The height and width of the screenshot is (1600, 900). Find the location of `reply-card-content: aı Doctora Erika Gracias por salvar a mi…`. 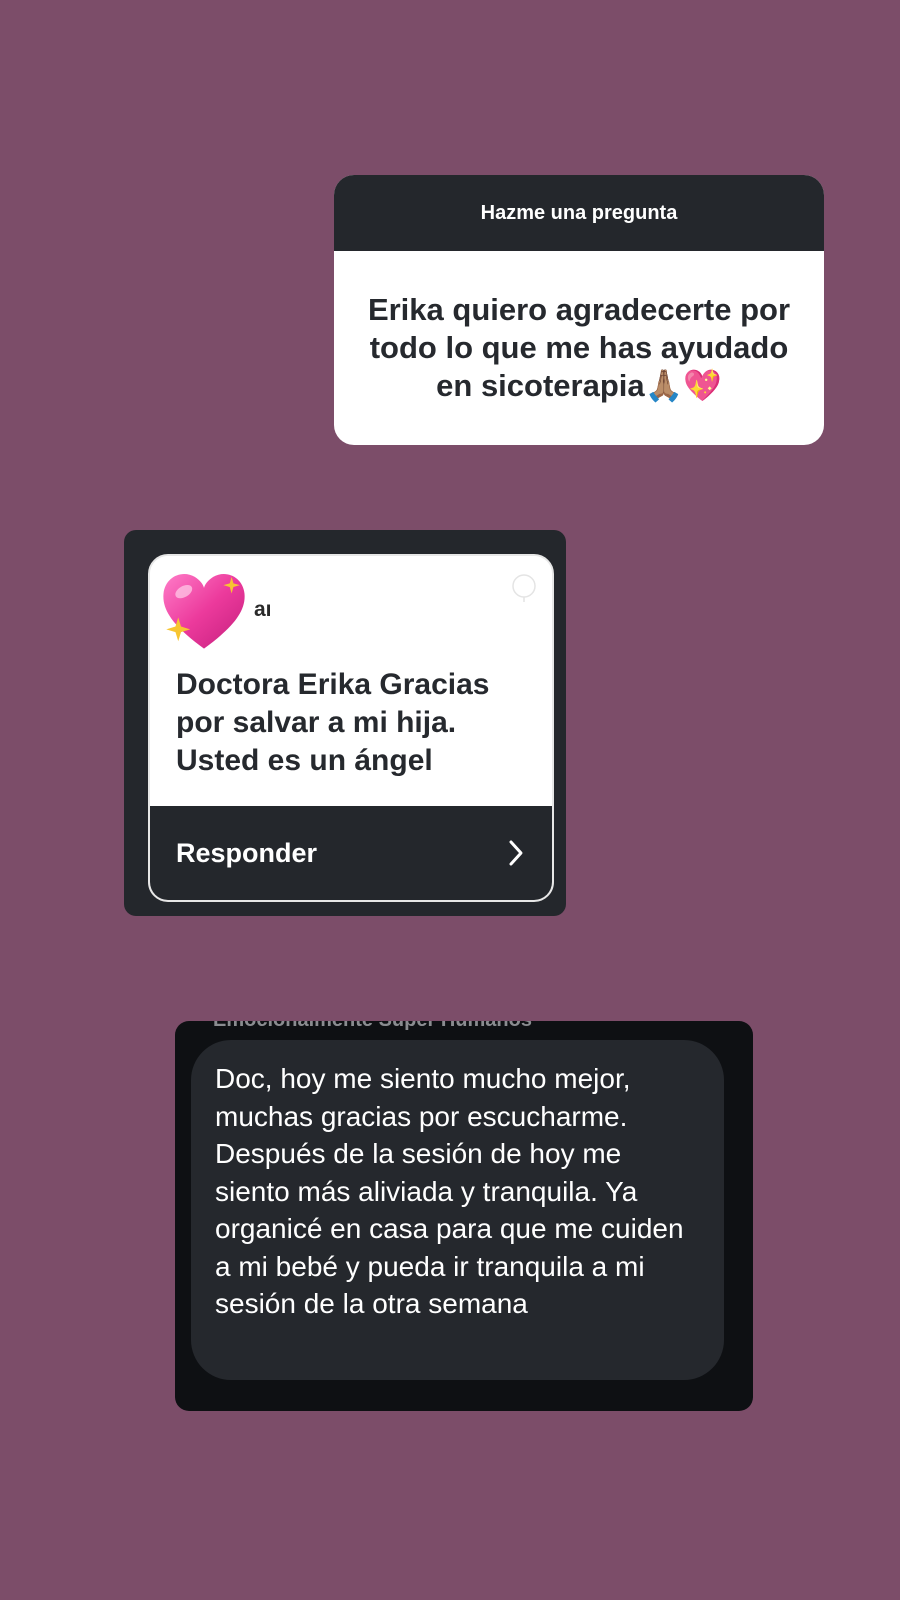

reply-card-content: aı Doctora Erika Gracias por salvar a mi… is located at coordinates (351, 681).